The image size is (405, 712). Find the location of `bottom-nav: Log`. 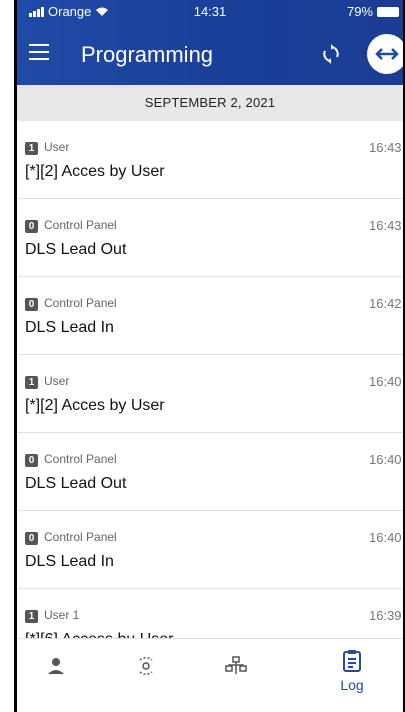

bottom-nav: Log is located at coordinates (210, 675).